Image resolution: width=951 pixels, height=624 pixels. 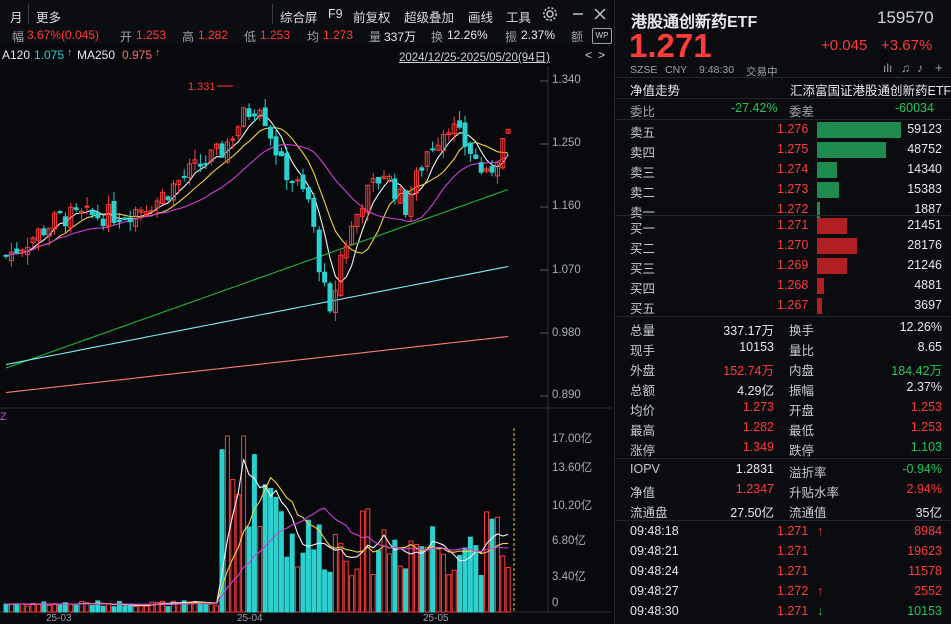 I want to click on stat-label: 净值, so click(x=642, y=491).